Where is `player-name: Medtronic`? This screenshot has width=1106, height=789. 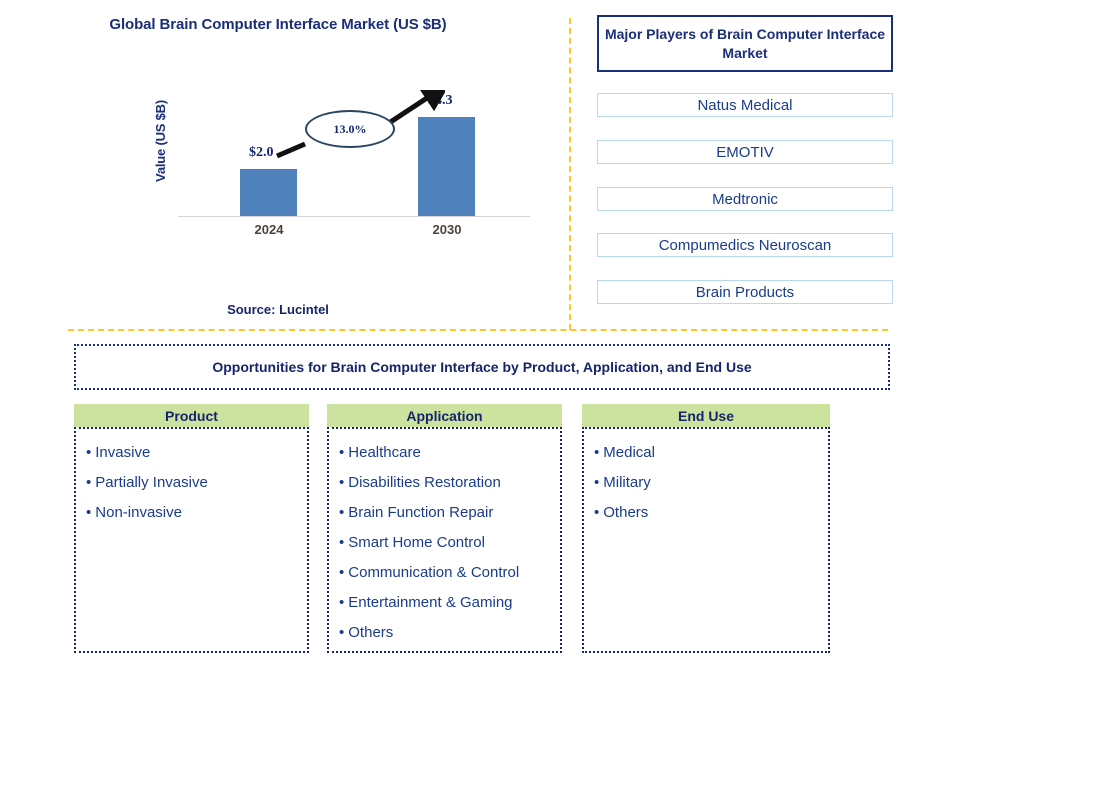
player-name: Medtronic is located at coordinates (745, 199).